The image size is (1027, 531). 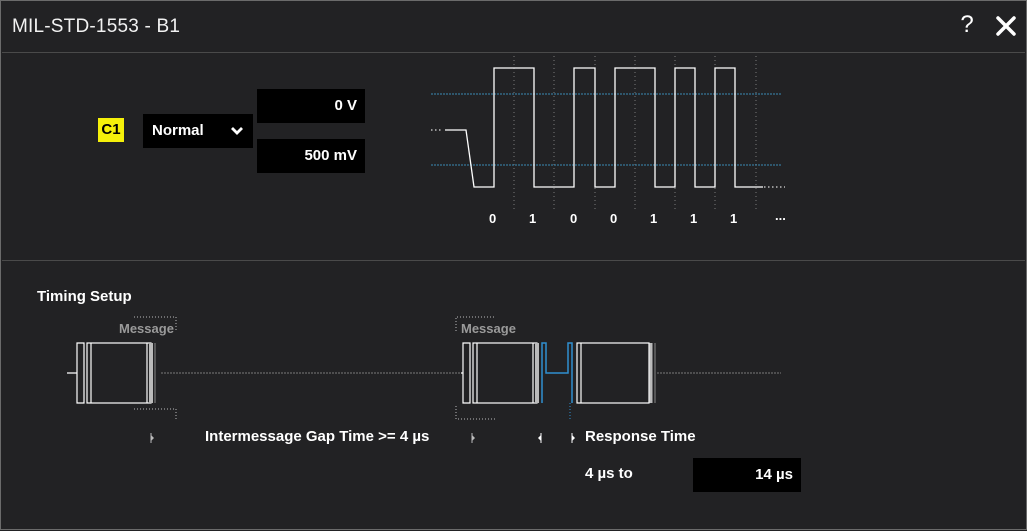 What do you see at coordinates (317, 436) in the screenshot?
I see `intermessage-gap-label: Intermessage Gap Time >= 4 µs` at bounding box center [317, 436].